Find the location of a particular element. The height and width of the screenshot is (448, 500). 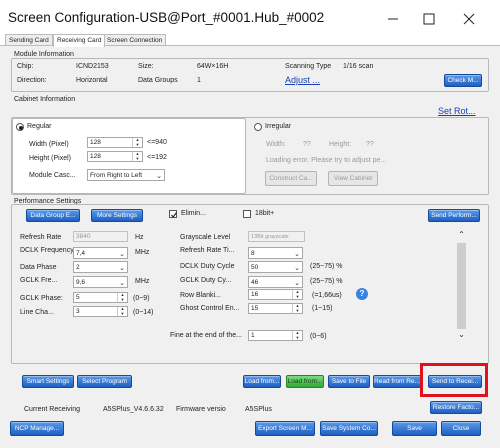

width-stepper: 128 ▲ ▼ is located at coordinates (115, 142).